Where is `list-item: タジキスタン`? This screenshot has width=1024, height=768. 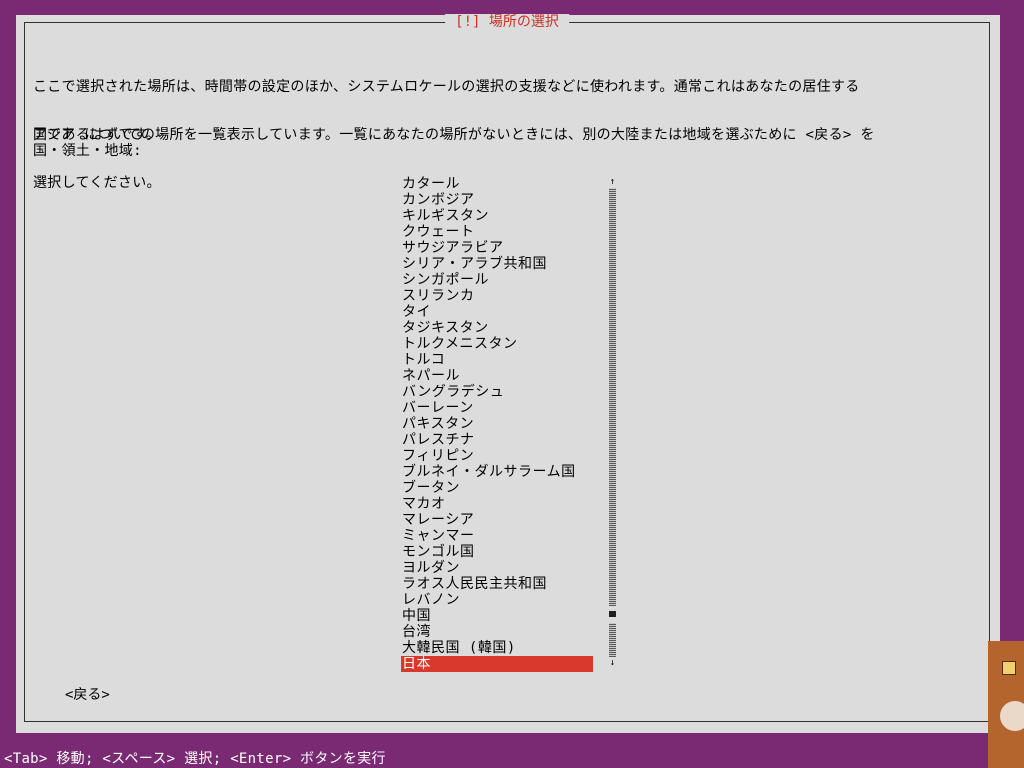 list-item: タジキスタン is located at coordinates (497, 328).